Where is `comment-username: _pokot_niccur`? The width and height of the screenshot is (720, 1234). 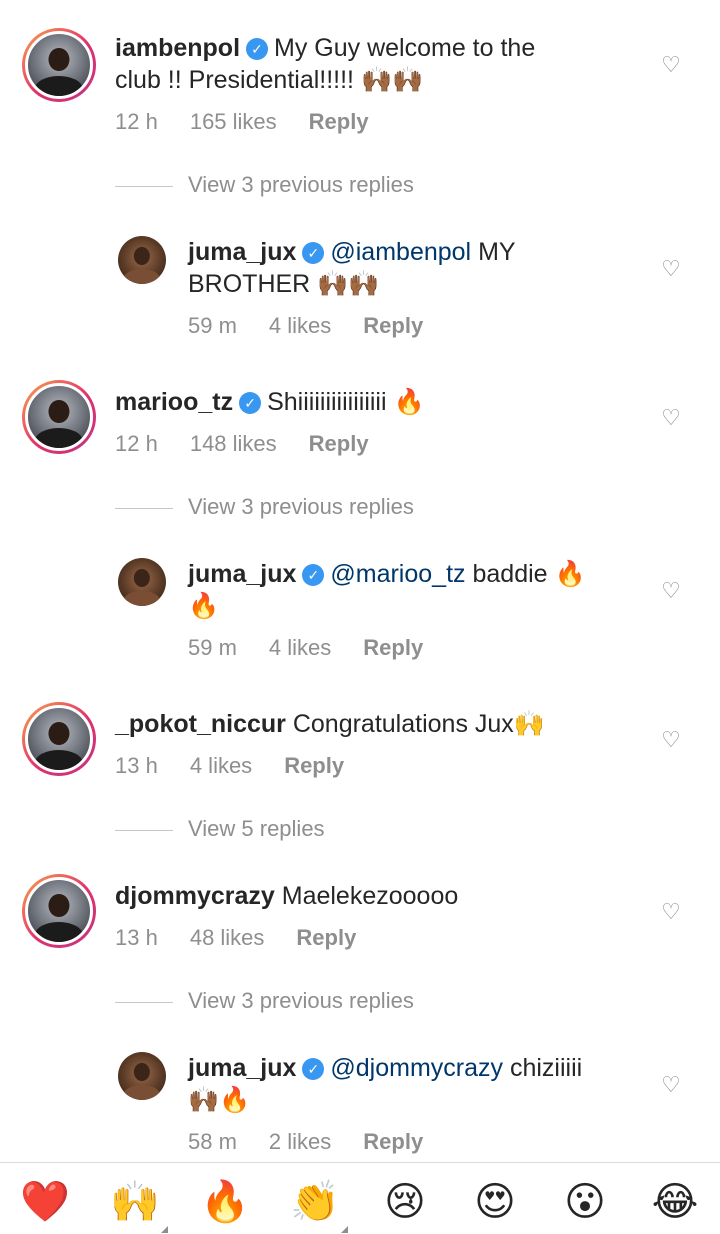
comment-username: _pokot_niccur is located at coordinates (200, 724).